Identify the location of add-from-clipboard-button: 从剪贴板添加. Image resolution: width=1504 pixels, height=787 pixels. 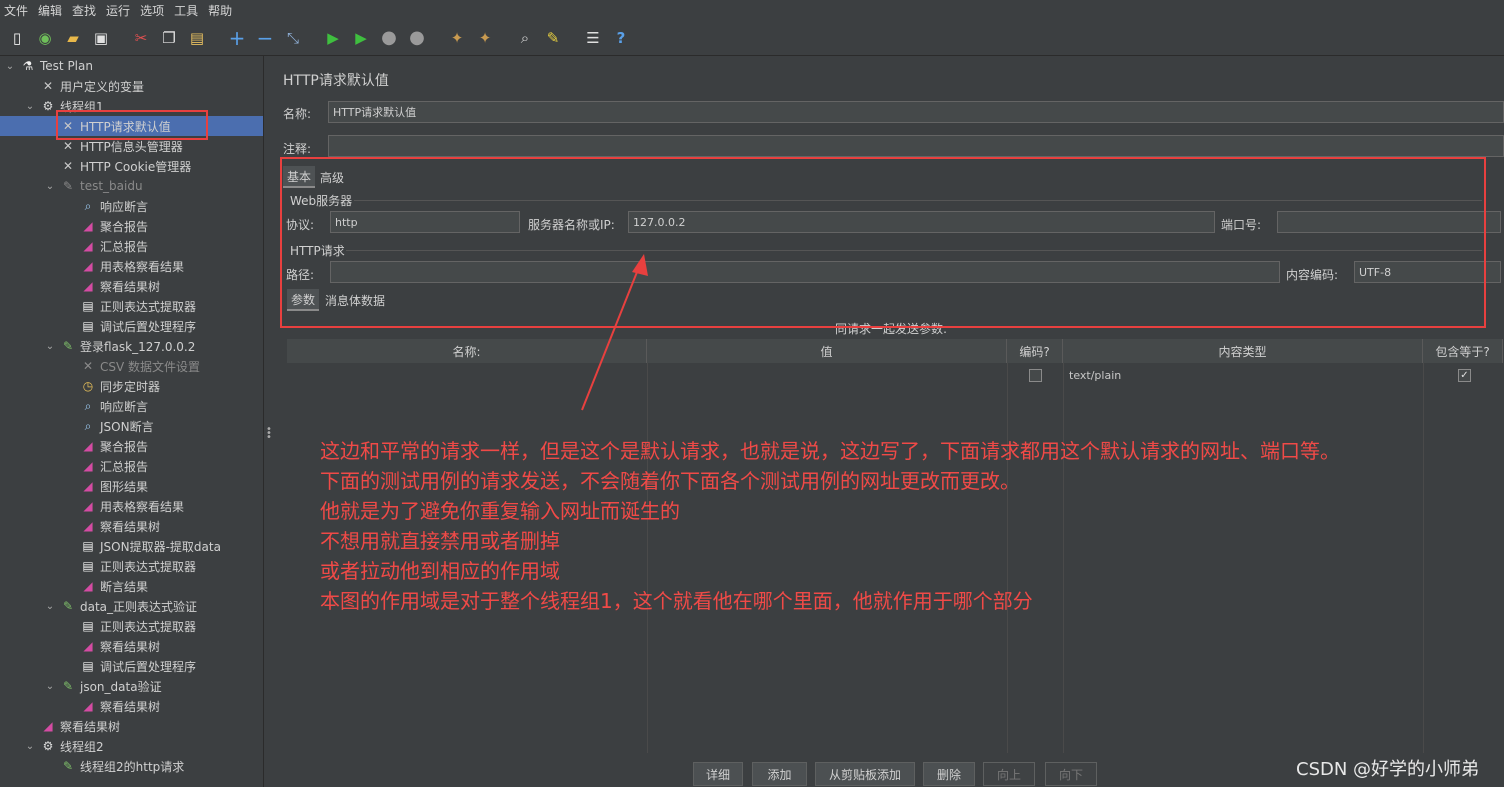
(865, 774).